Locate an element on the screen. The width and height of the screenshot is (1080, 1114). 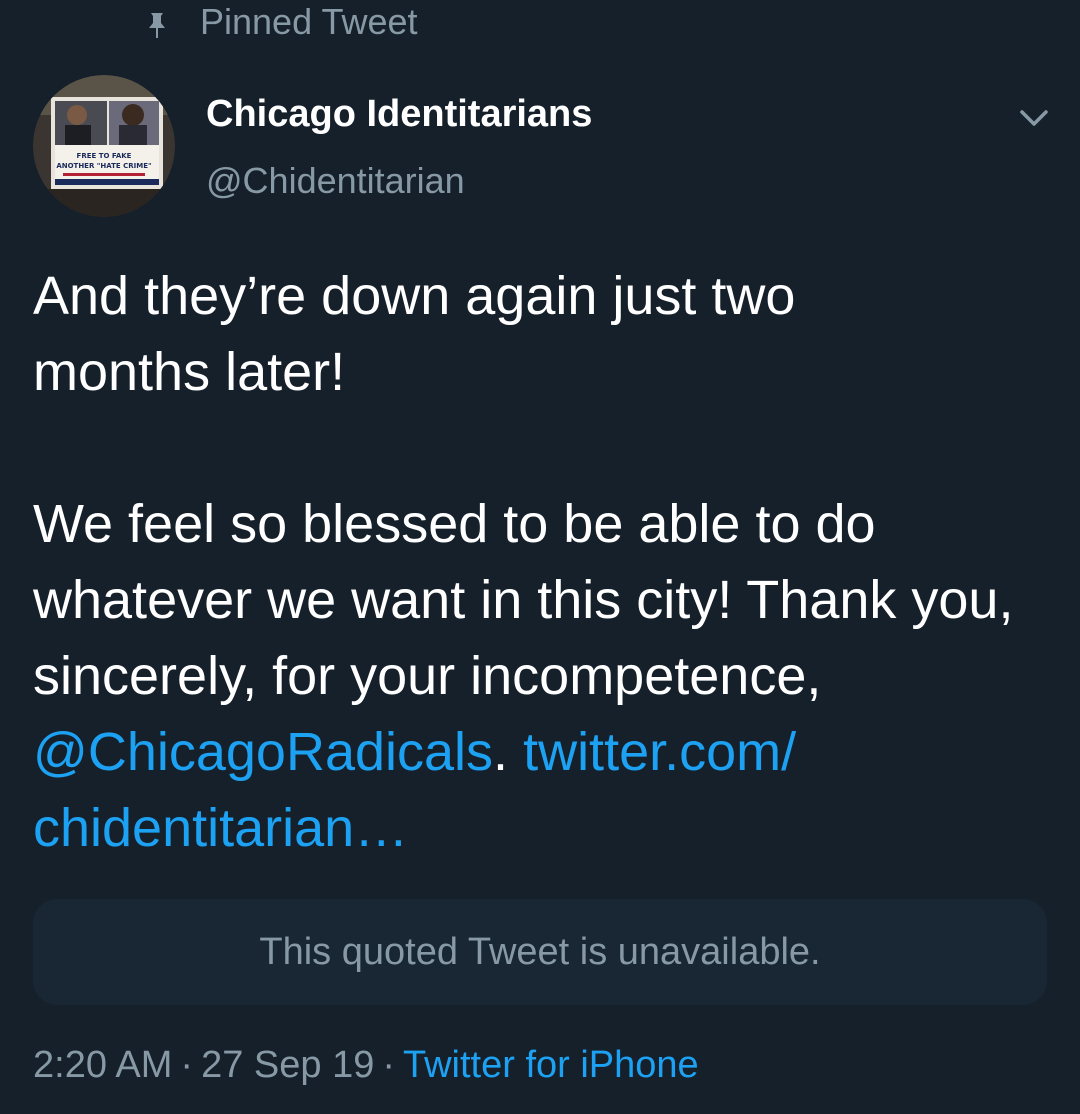
pin-icon is located at coordinates (157, 22).